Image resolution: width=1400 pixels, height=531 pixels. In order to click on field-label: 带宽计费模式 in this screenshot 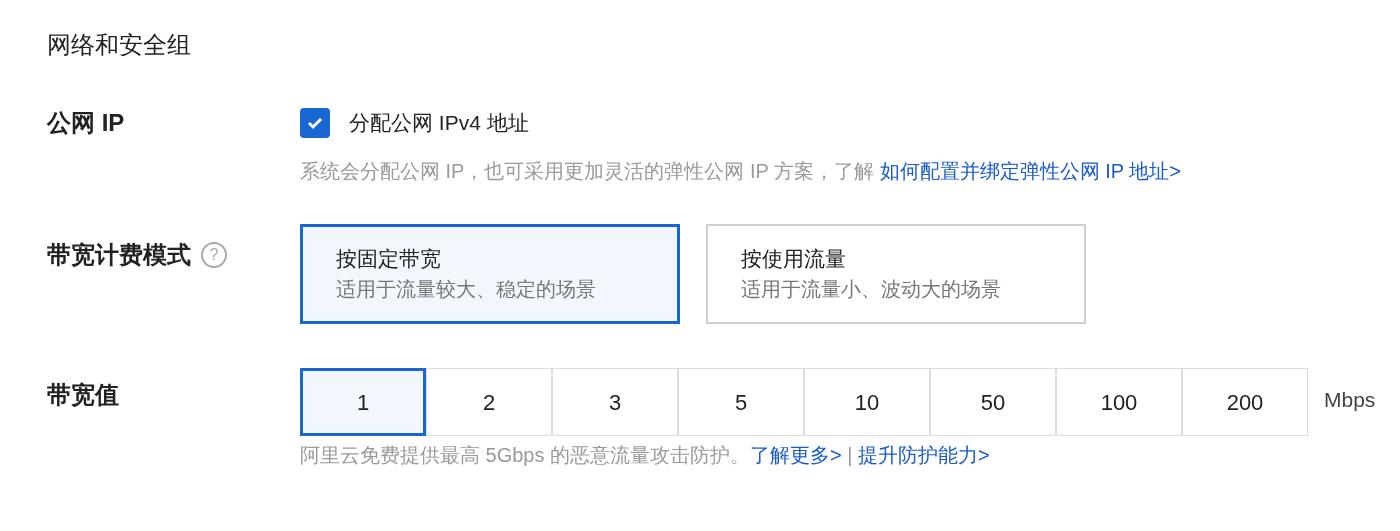, I will do `click(119, 255)`.